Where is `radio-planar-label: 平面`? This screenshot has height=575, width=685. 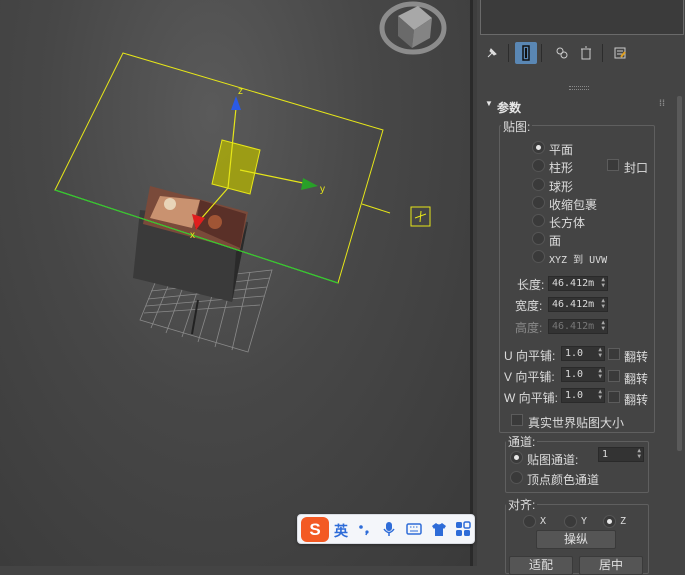
radio-planar-label: 平面 is located at coordinates (561, 150).